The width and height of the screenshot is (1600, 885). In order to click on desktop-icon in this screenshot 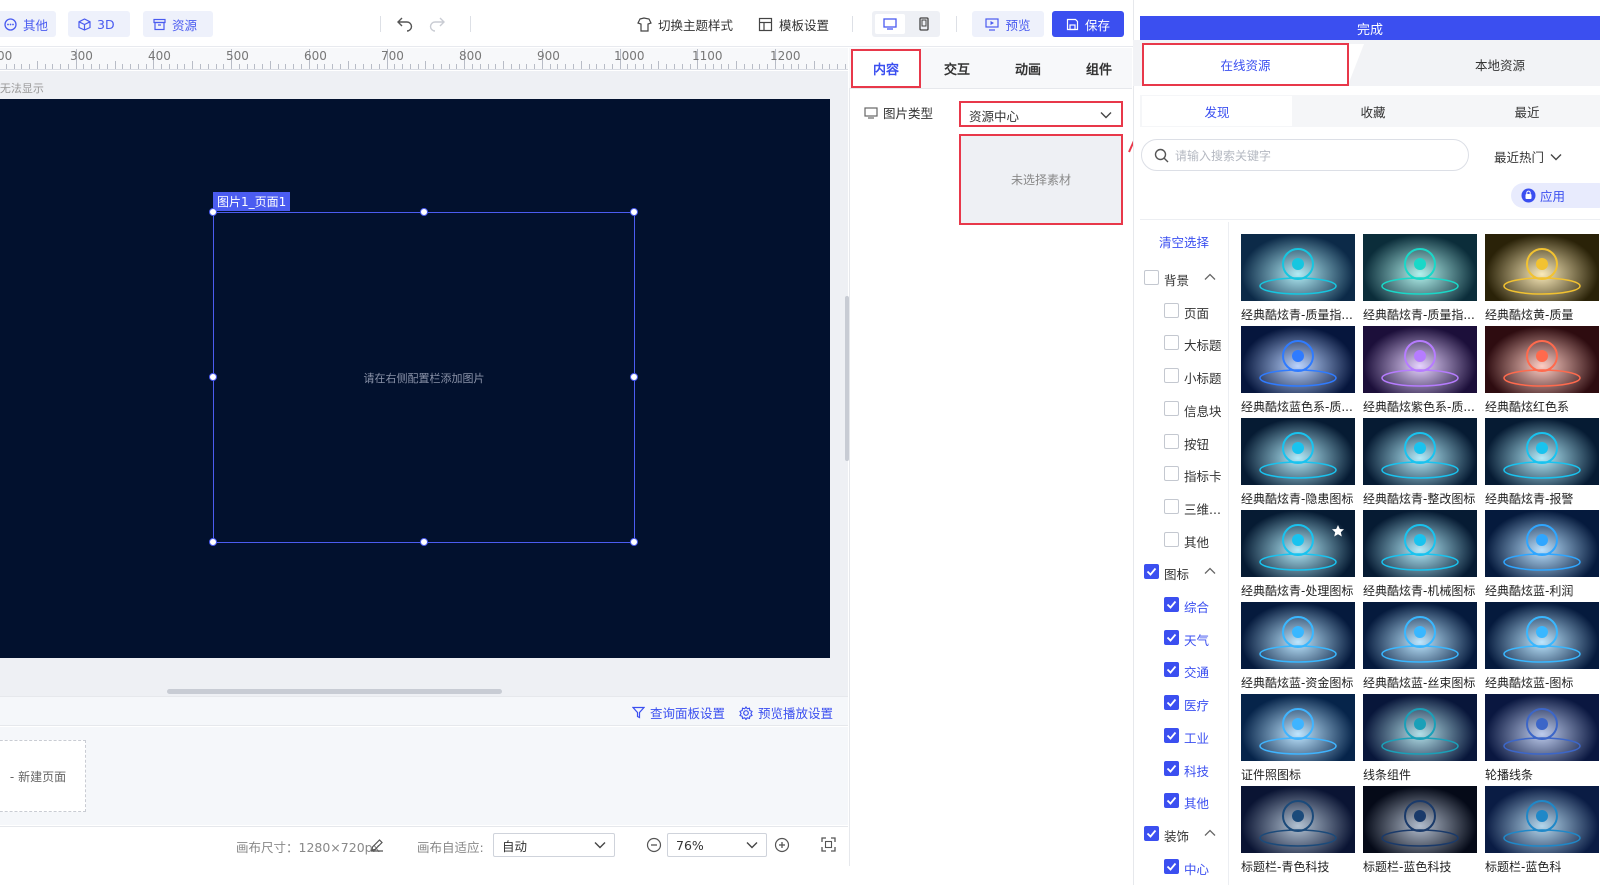, I will do `click(890, 24)`.